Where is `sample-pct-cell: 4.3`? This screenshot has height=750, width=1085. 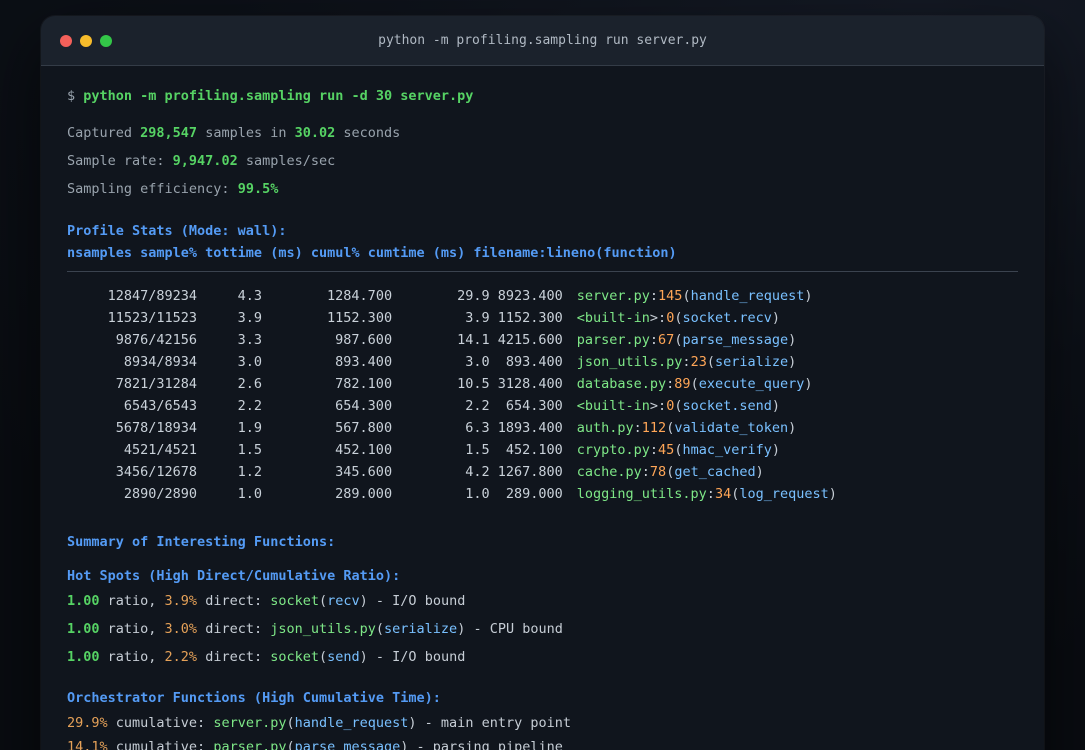 sample-pct-cell: 4.3 is located at coordinates (250, 296).